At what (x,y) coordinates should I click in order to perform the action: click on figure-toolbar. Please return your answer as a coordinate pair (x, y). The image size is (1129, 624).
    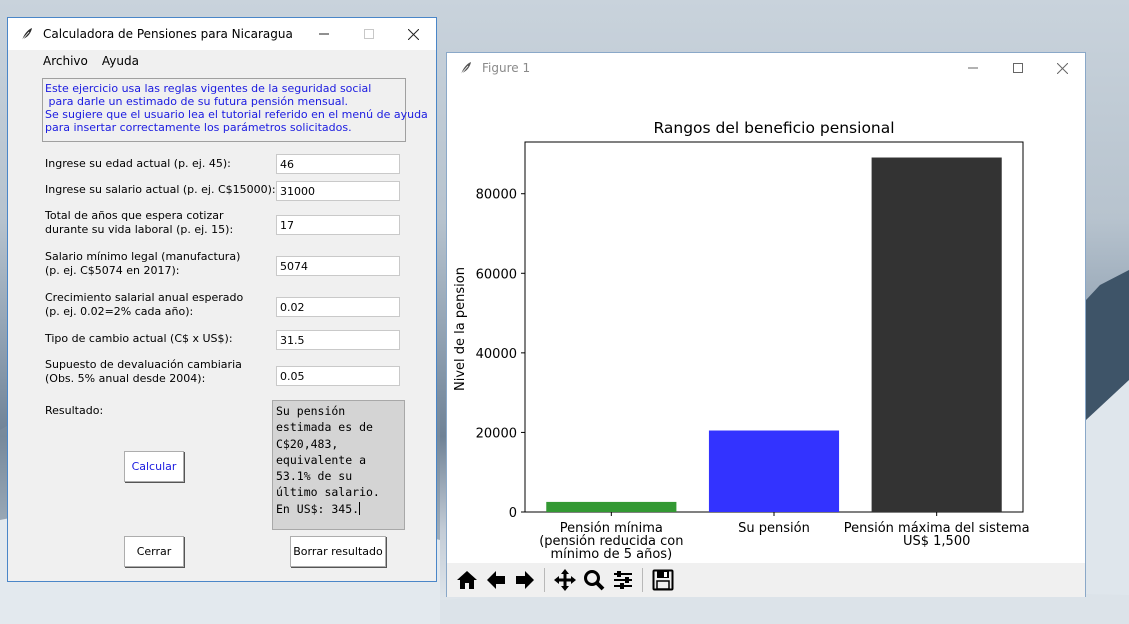
    Looking at the image, I should click on (766, 580).